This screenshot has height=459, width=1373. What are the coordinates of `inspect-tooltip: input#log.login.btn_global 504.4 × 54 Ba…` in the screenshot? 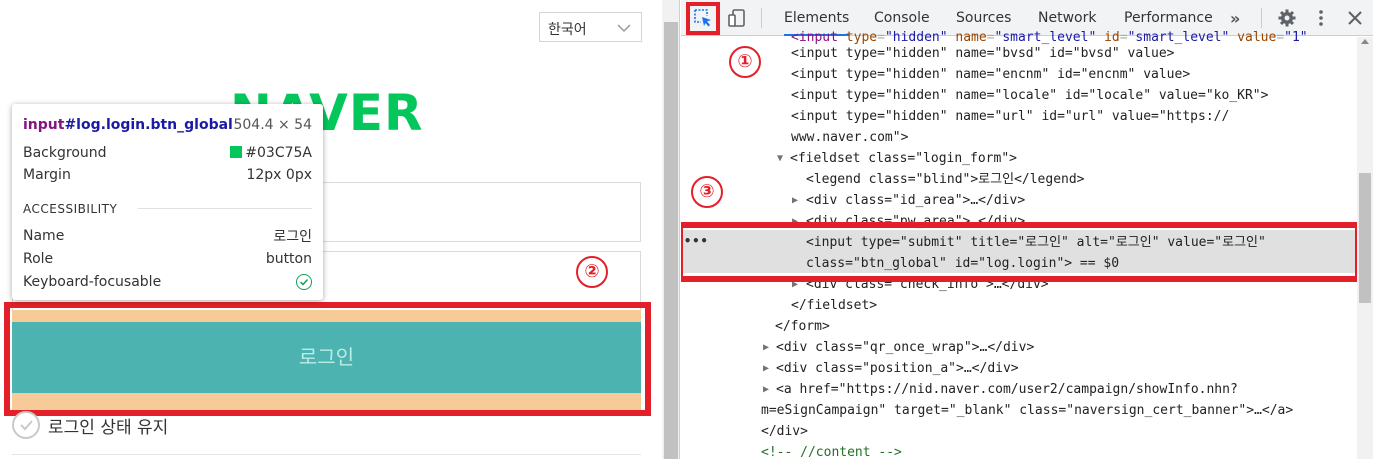 It's located at (167, 202).